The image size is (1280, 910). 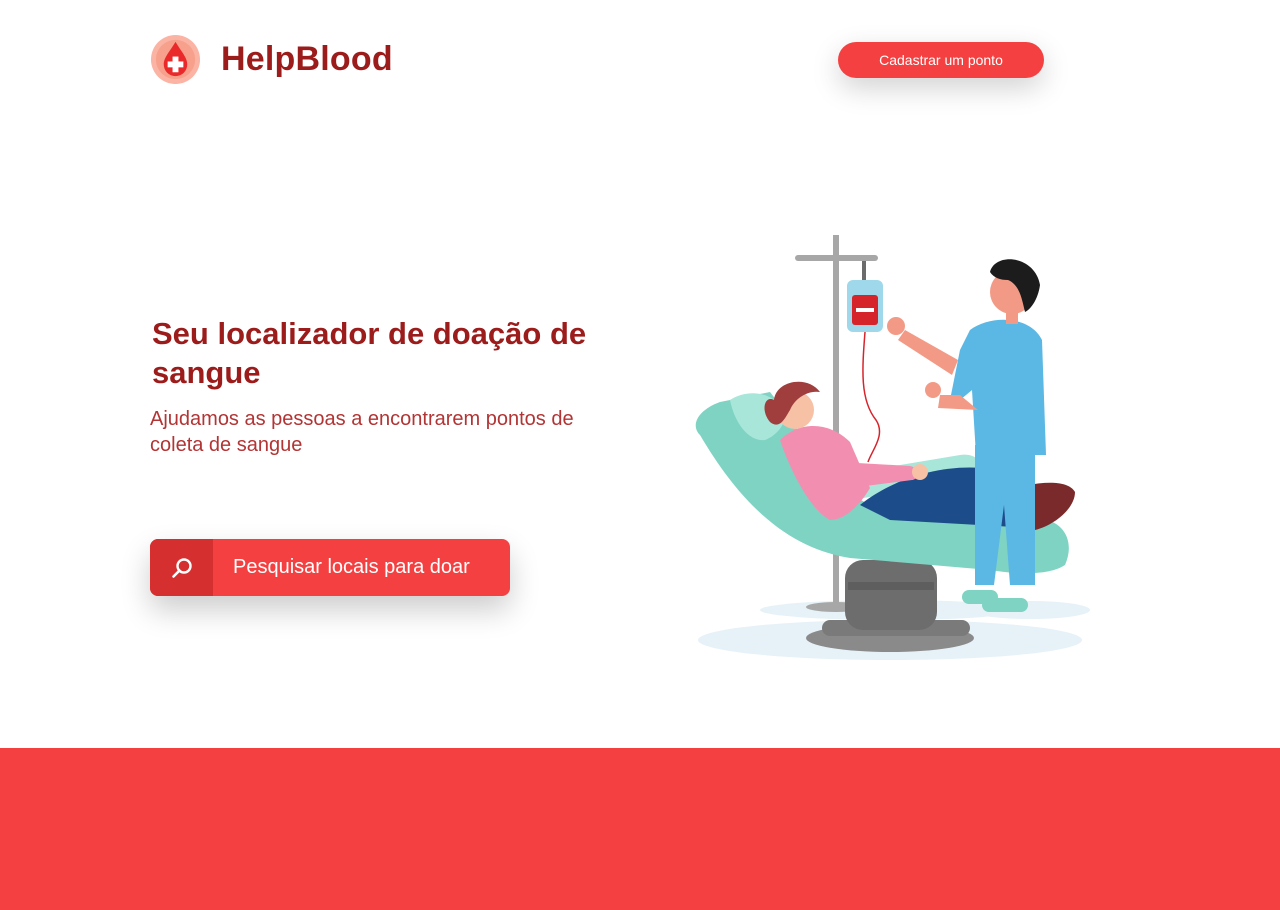 What do you see at coordinates (640, 60) in the screenshot?
I see `header: HelpBlood Cadastrar um ponto` at bounding box center [640, 60].